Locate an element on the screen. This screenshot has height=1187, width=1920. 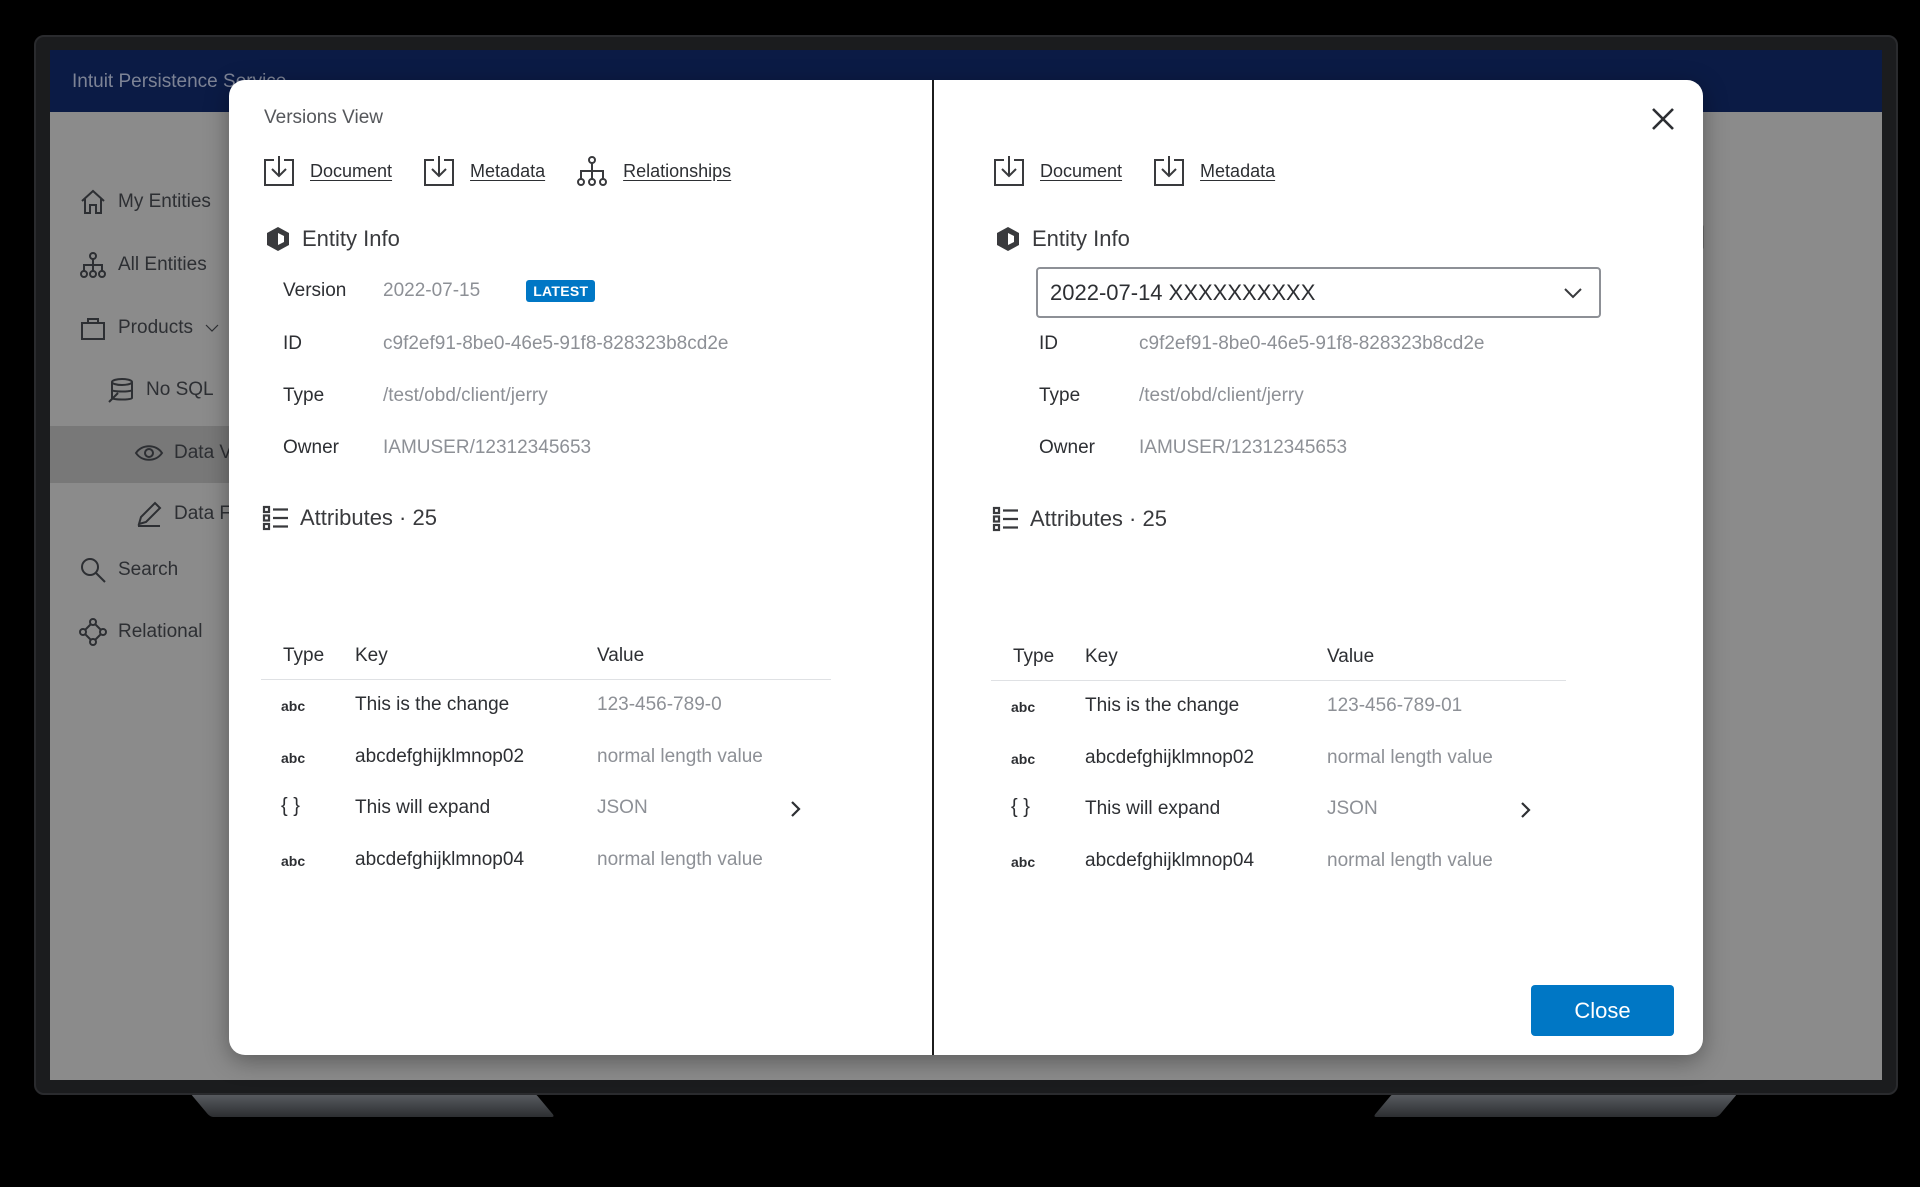
close-icon is located at coordinates (1663, 119).